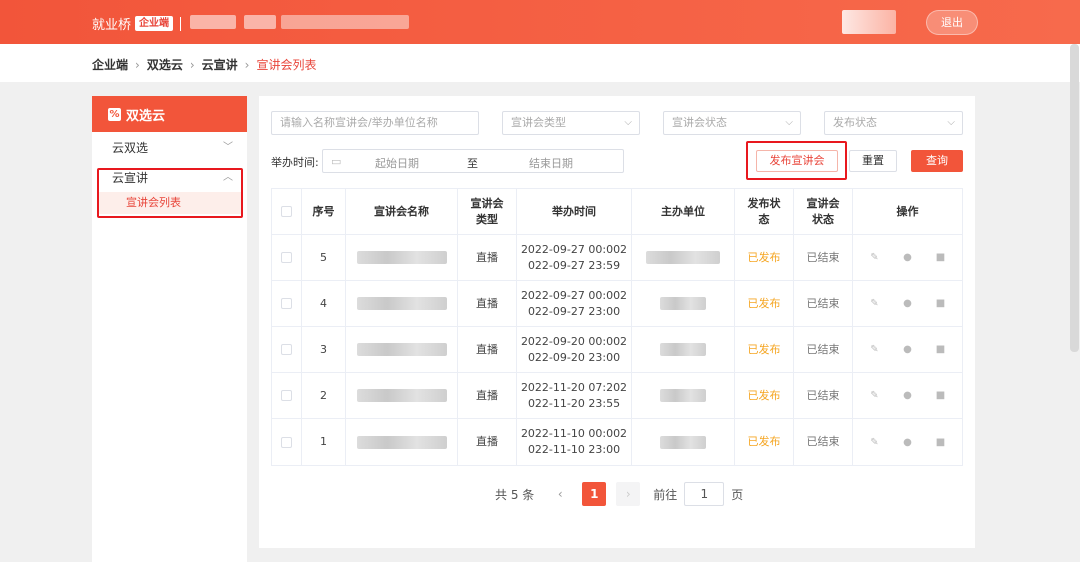  What do you see at coordinates (375, 123) in the screenshot?
I see `search-input: 请输入名称宣讲会/举办单位名称` at bounding box center [375, 123].